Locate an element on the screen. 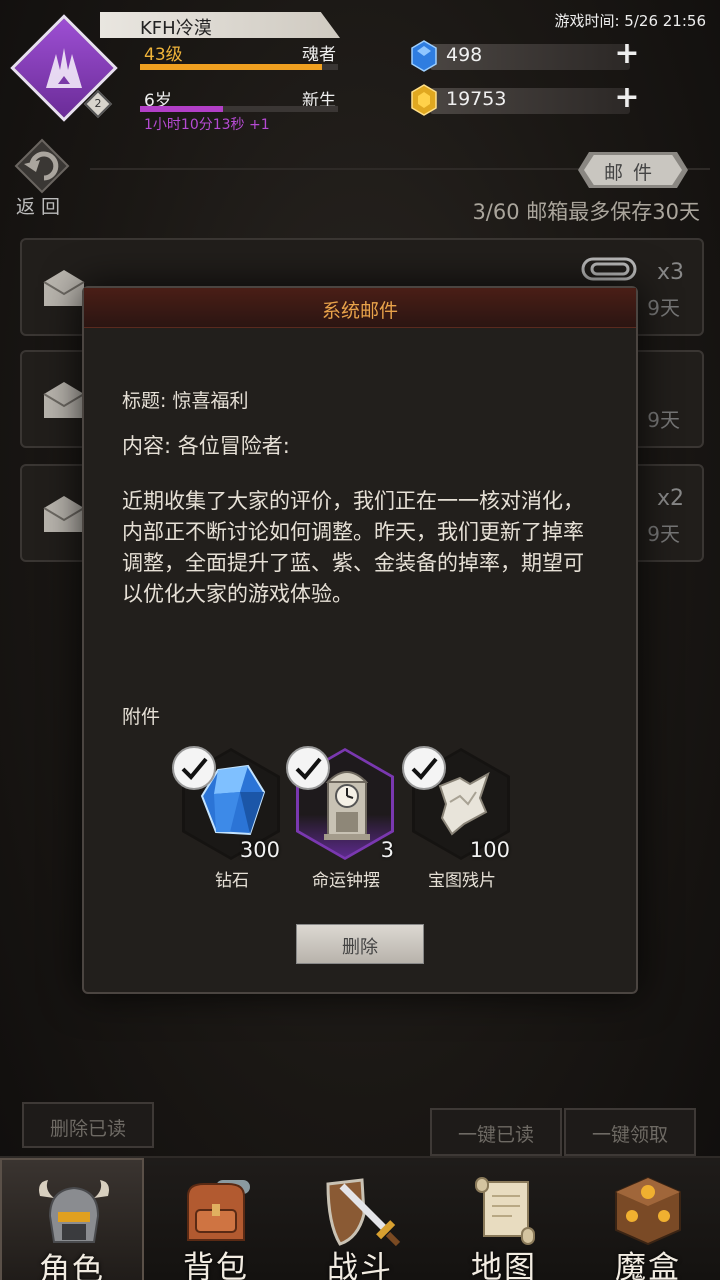 The image size is (720, 1280). attachment-qty: 3 is located at coordinates (387, 850).